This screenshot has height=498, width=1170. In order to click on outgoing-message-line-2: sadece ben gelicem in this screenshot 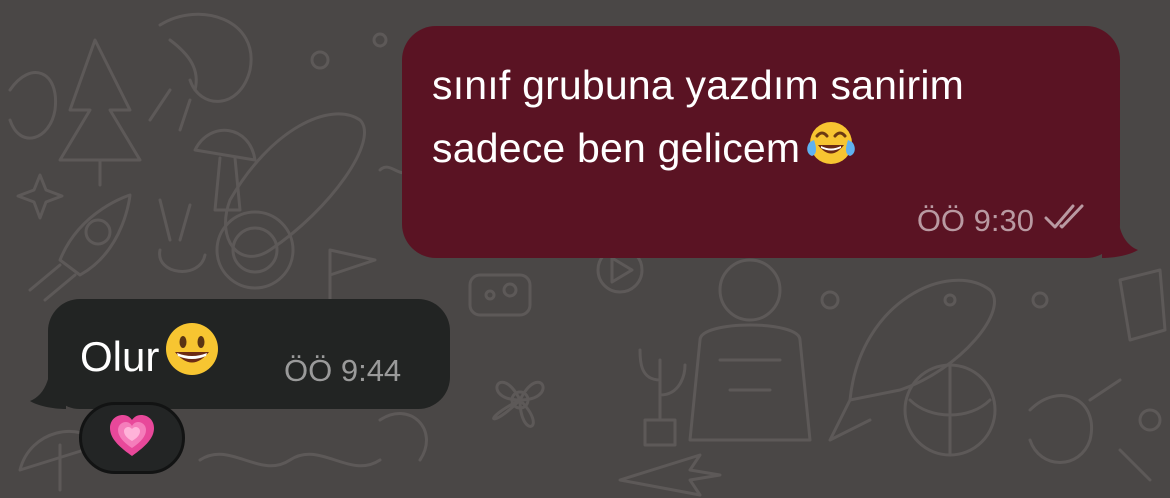, I will do `click(767, 151)`.